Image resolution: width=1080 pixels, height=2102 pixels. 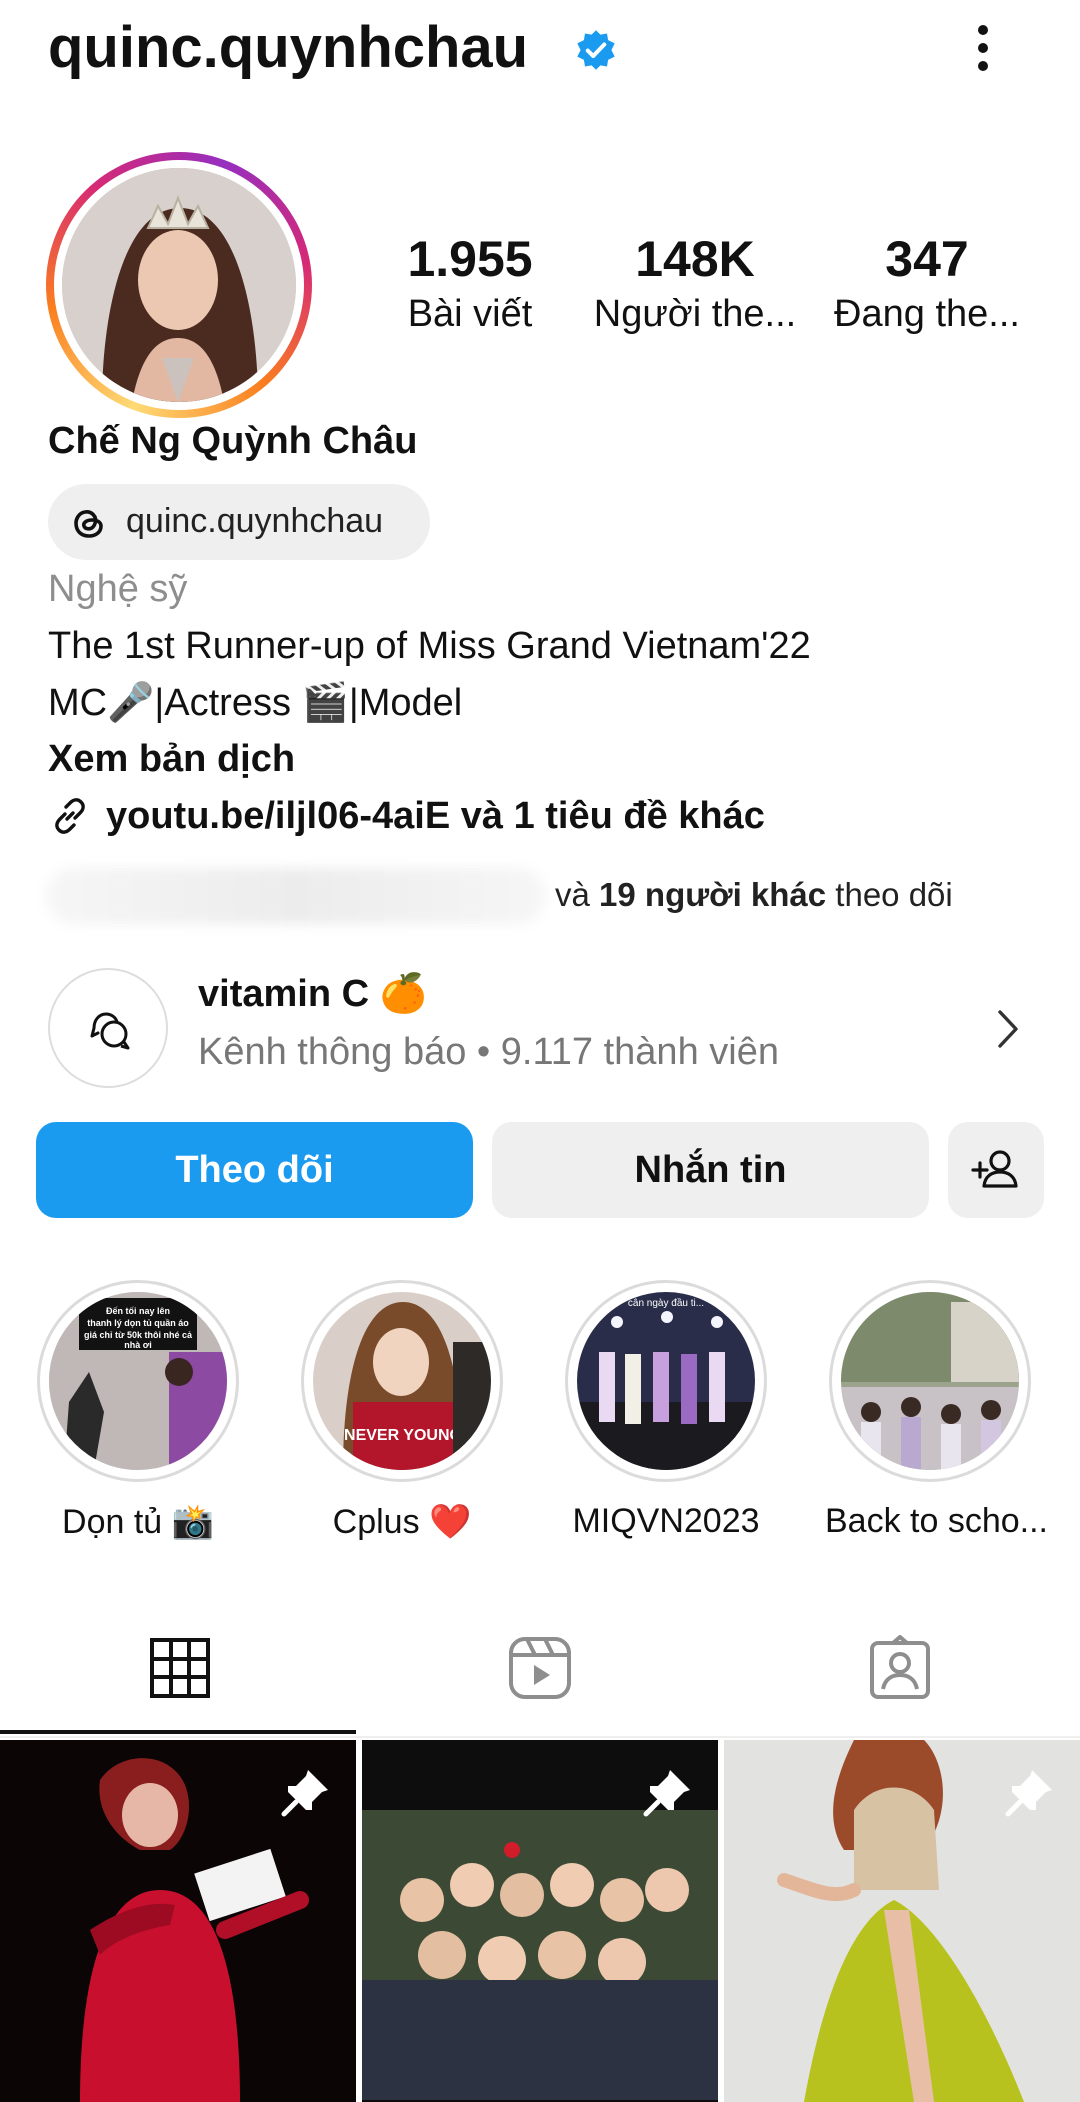 I want to click on tab-tagged, so click(x=900, y=1668).